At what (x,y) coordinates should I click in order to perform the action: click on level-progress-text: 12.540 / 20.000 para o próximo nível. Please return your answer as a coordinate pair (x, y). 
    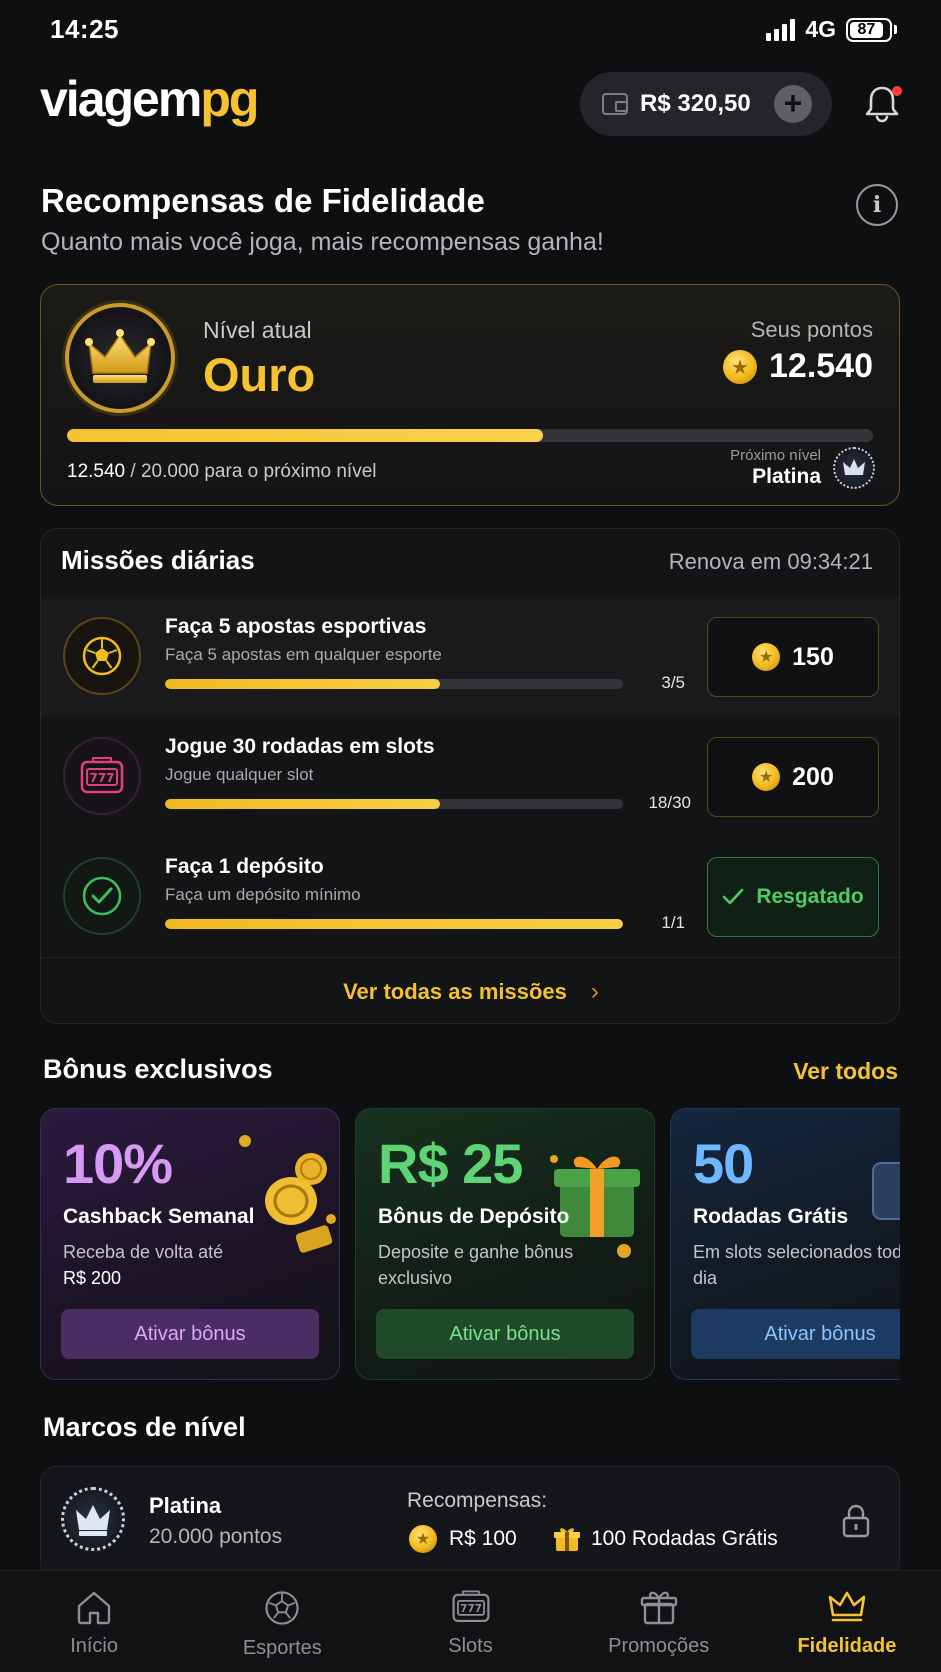
    Looking at the image, I should click on (222, 471).